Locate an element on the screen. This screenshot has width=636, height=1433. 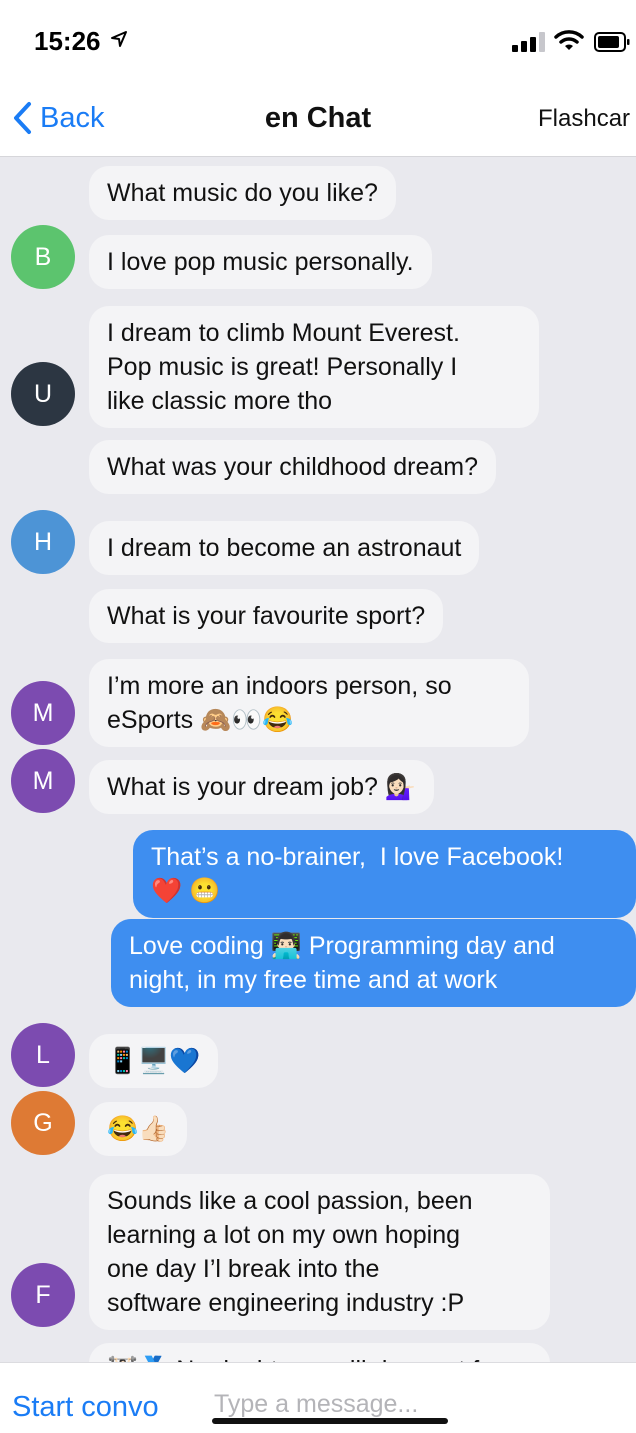
avatar: H is located at coordinates (43, 542).